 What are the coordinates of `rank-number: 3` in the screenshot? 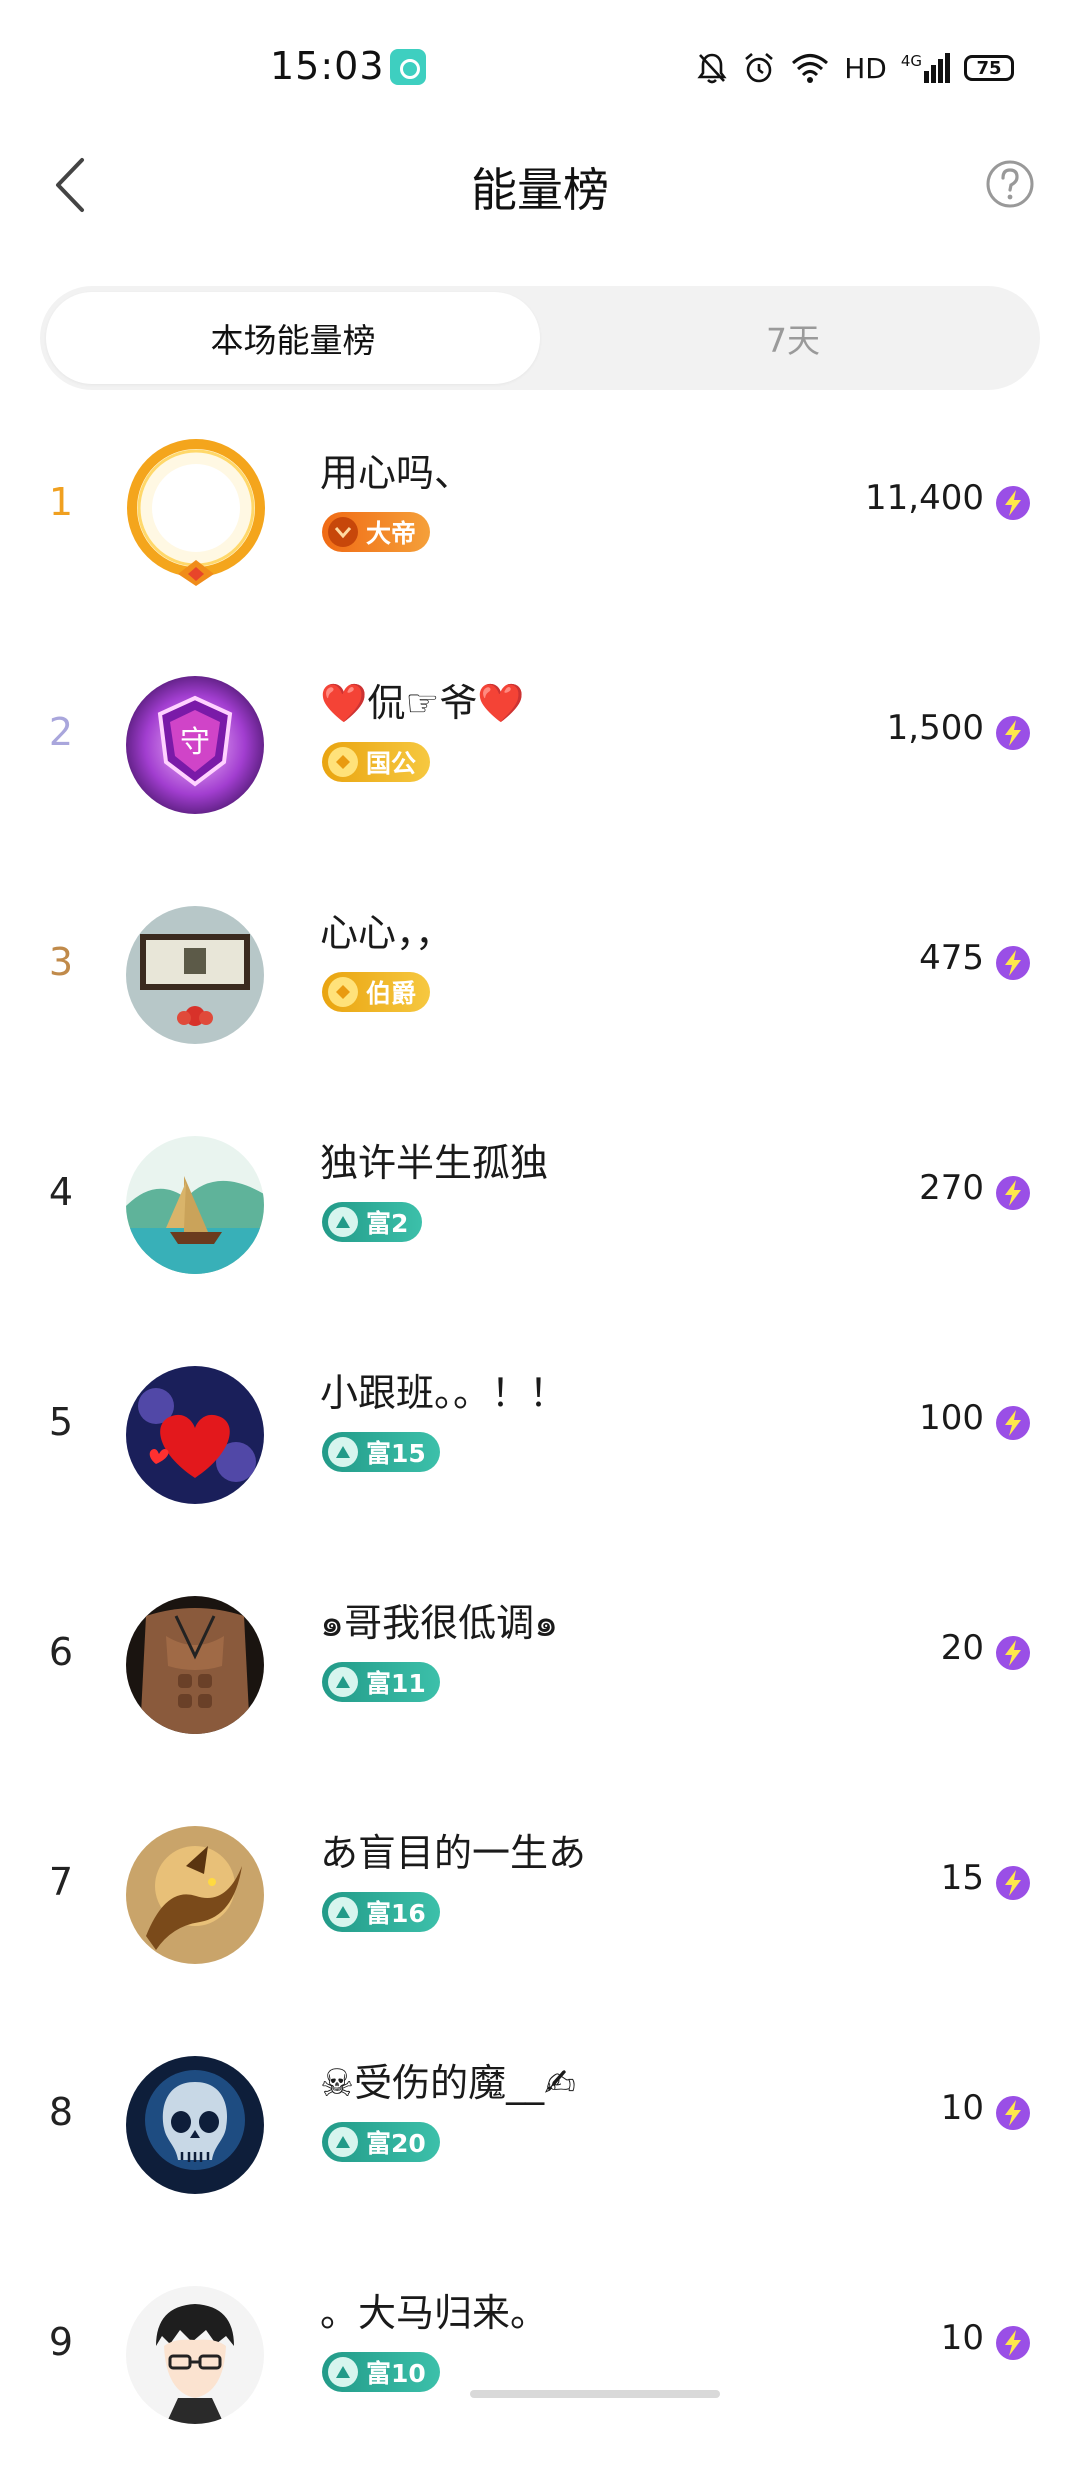 It's located at (61, 962).